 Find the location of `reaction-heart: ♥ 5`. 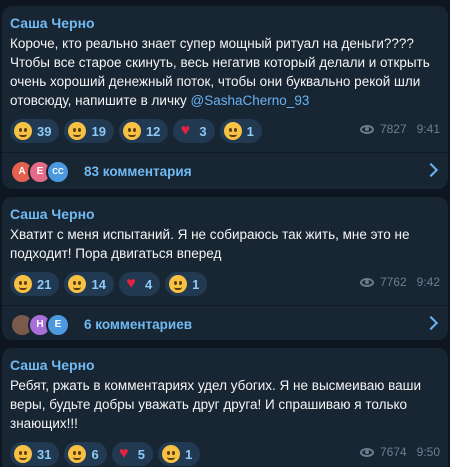

reaction-heart: ♥ 5 is located at coordinates (132, 454).